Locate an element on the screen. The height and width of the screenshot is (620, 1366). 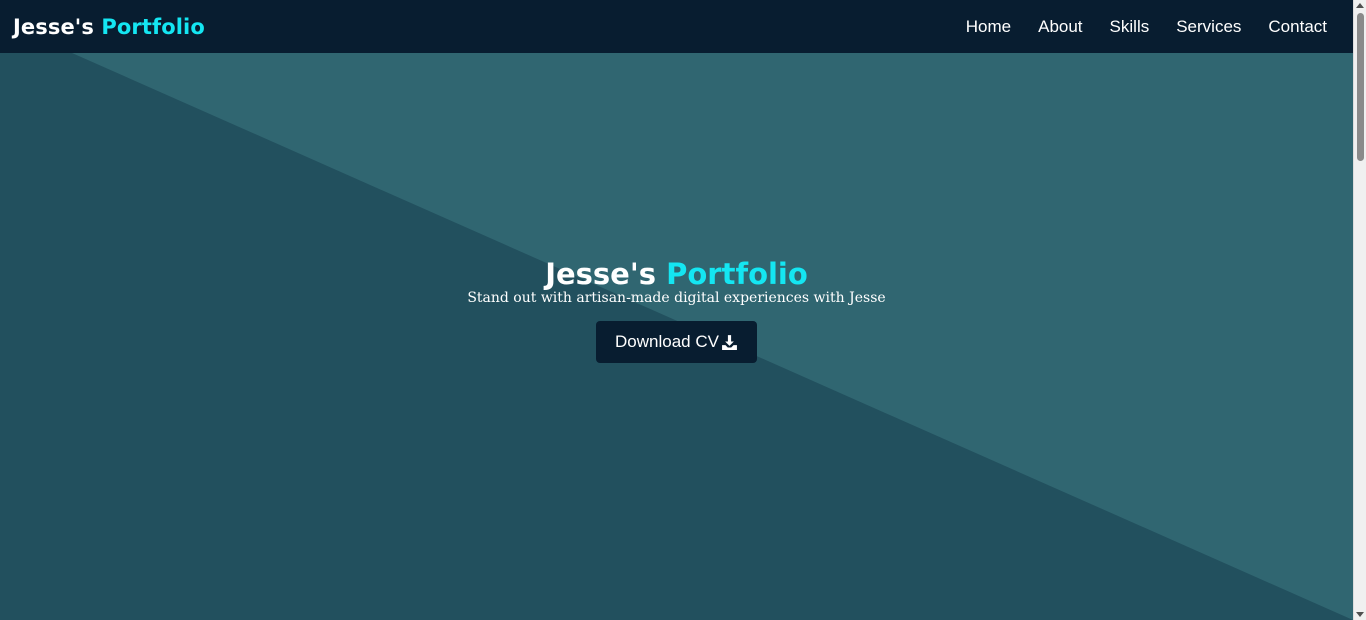
nav-menu: Home About Skills Services Contact is located at coordinates (1146, 27).